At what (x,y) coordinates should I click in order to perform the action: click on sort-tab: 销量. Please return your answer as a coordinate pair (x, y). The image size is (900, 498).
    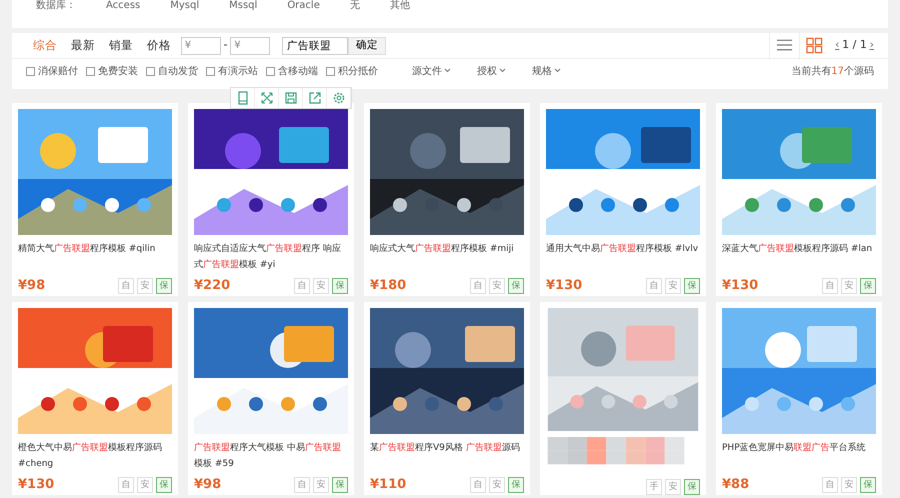
    Looking at the image, I should click on (121, 45).